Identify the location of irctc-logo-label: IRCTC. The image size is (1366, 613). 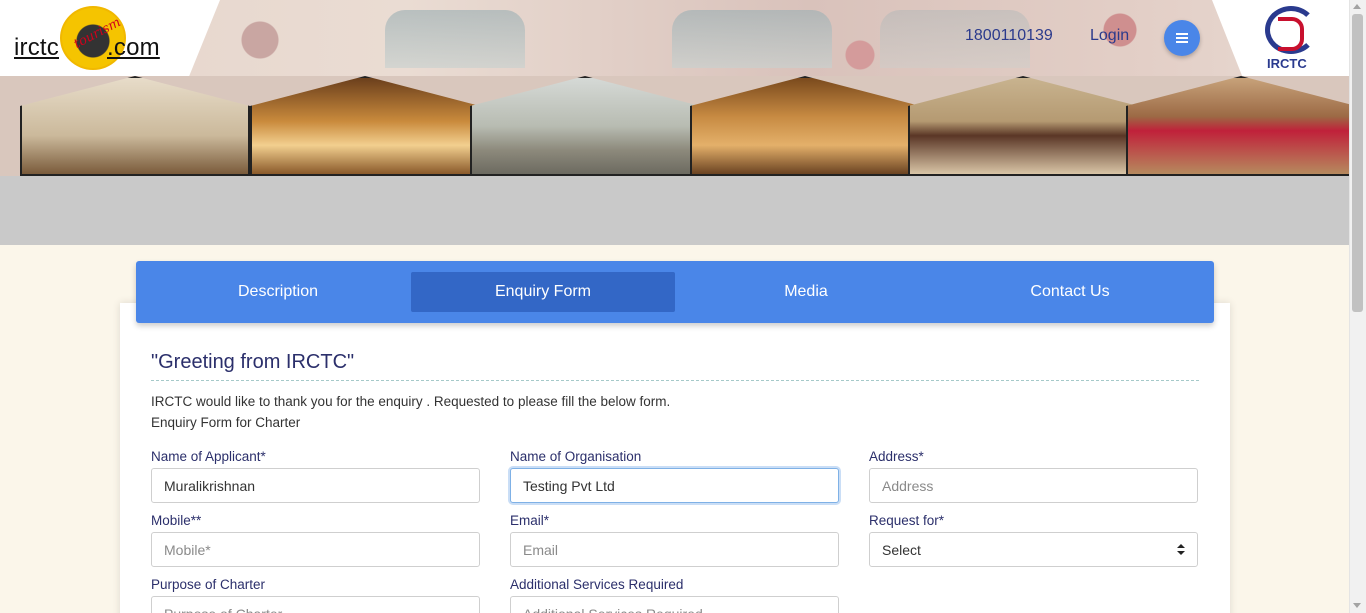
(1287, 63).